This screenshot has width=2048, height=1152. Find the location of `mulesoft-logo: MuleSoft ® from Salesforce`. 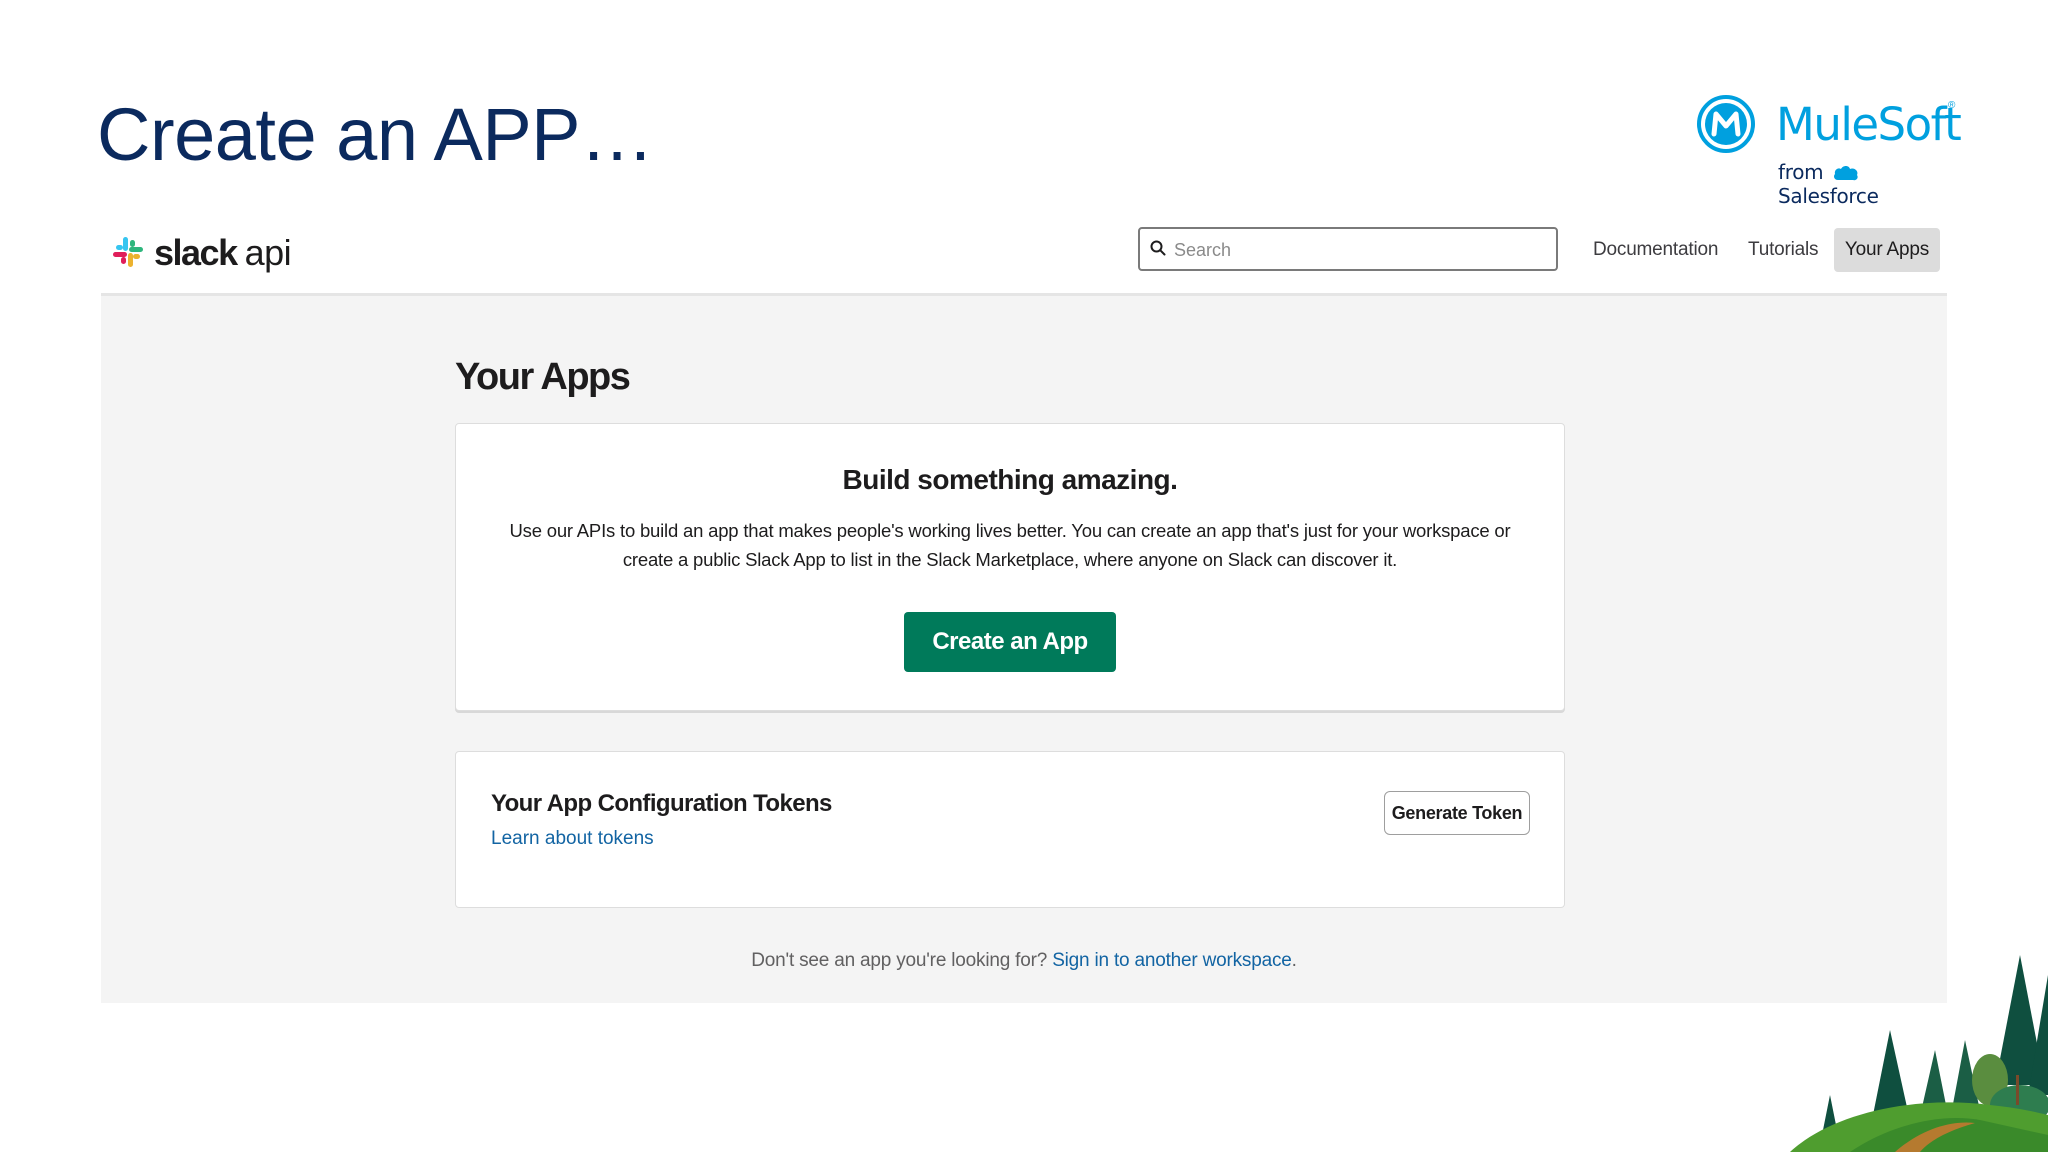

mulesoft-logo: MuleSoft ® from Salesforce is located at coordinates (1829, 151).